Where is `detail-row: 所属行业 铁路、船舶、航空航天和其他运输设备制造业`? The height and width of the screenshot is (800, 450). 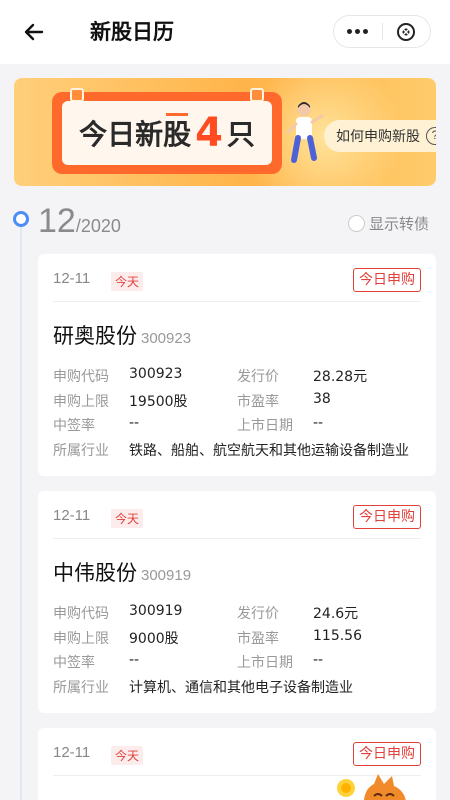
detail-row: 所属行业 铁路、船舶、航空航天和其他运输设备制造业 is located at coordinates (238, 452).